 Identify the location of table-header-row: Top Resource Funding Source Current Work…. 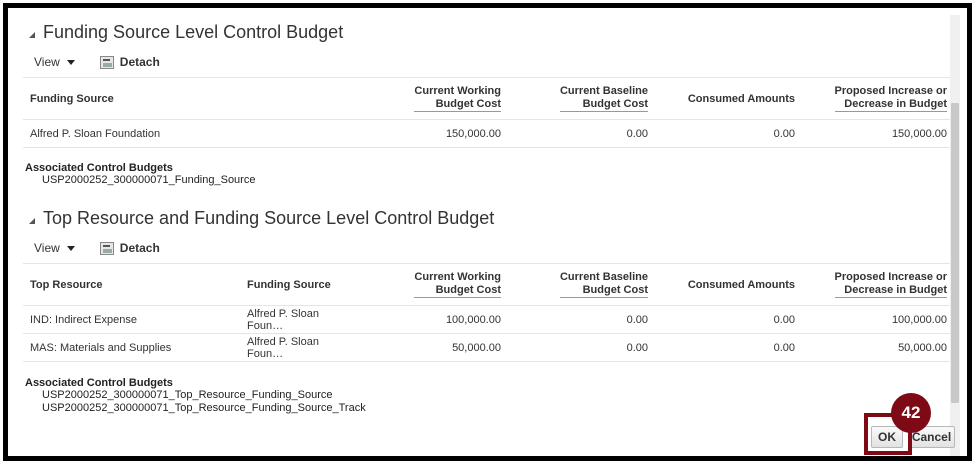
(488, 284).